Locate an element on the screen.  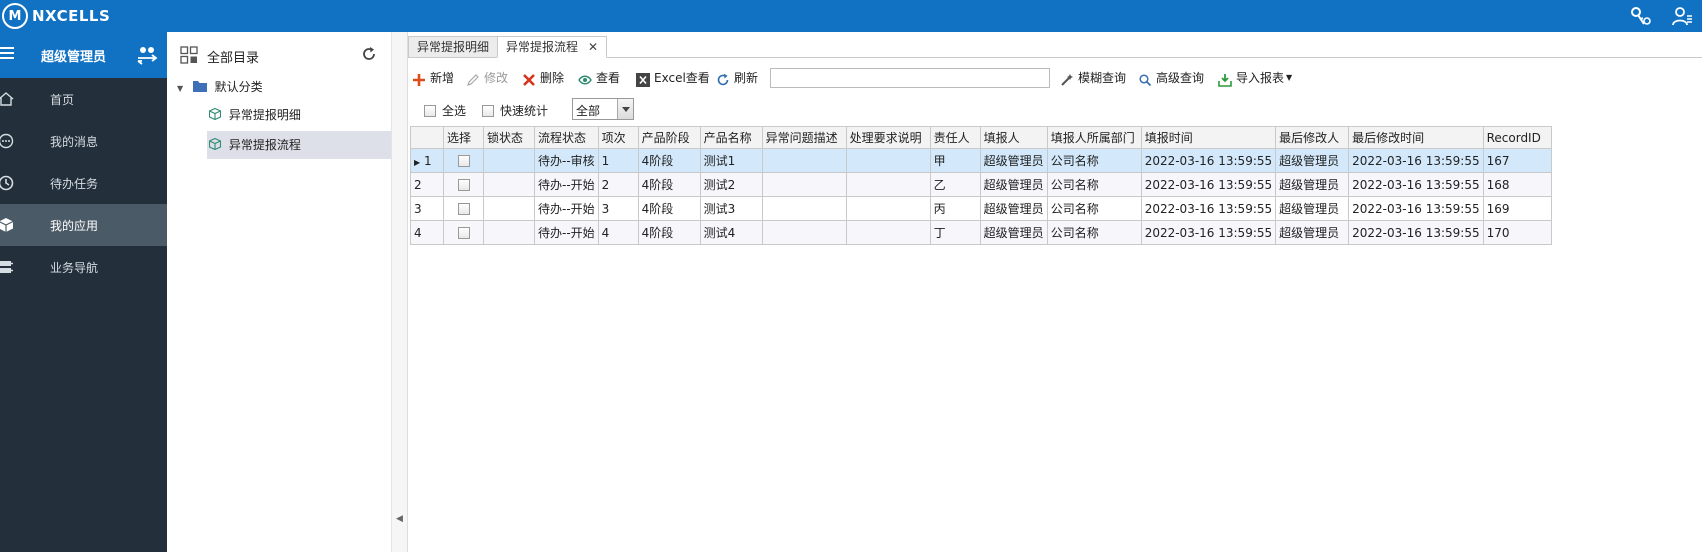
column-header: 填报时间 is located at coordinates (1208, 137).